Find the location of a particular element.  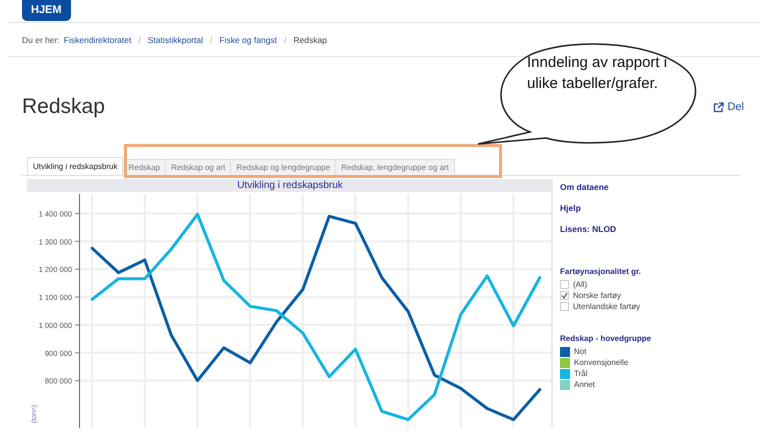

legend-label: Konvensjonelle is located at coordinates (601, 362).